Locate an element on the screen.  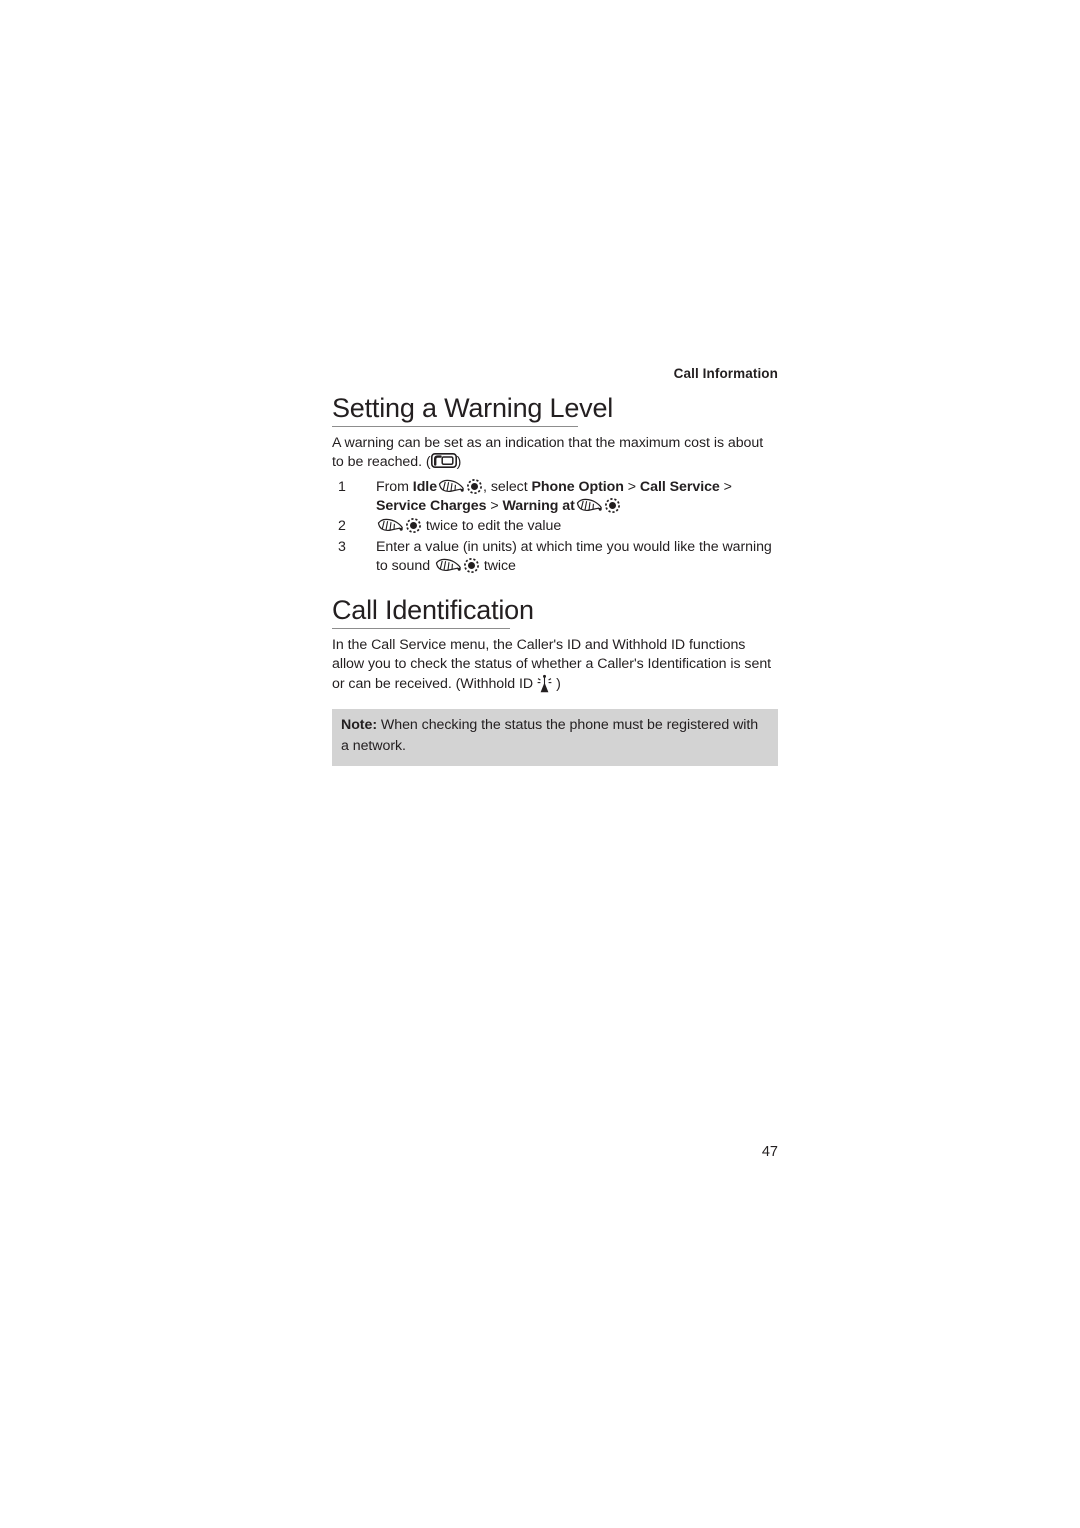
antenna-icon is located at coordinates (544, 683).